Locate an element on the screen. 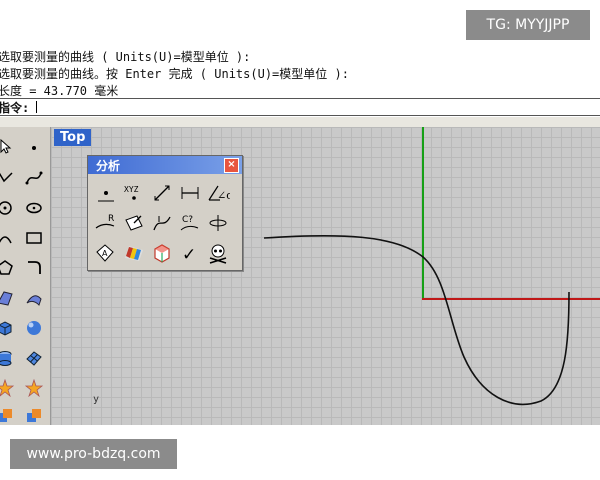  area-label: A is located at coordinates (105, 253).